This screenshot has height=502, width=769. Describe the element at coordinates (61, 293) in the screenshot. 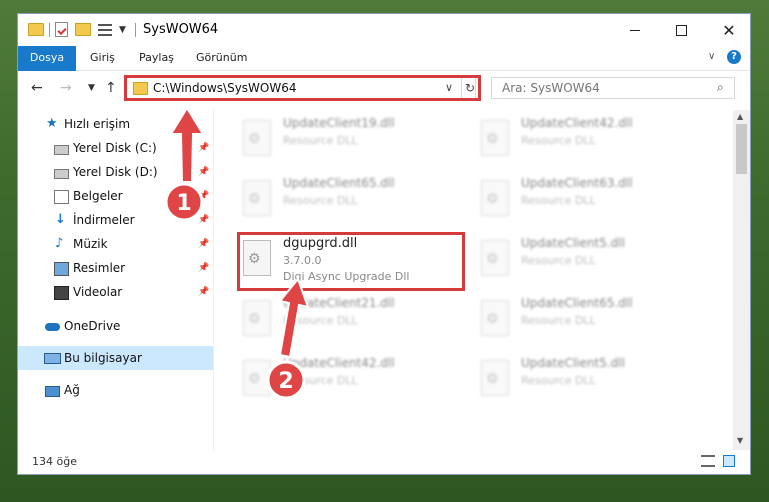

I see `video-icon` at that location.